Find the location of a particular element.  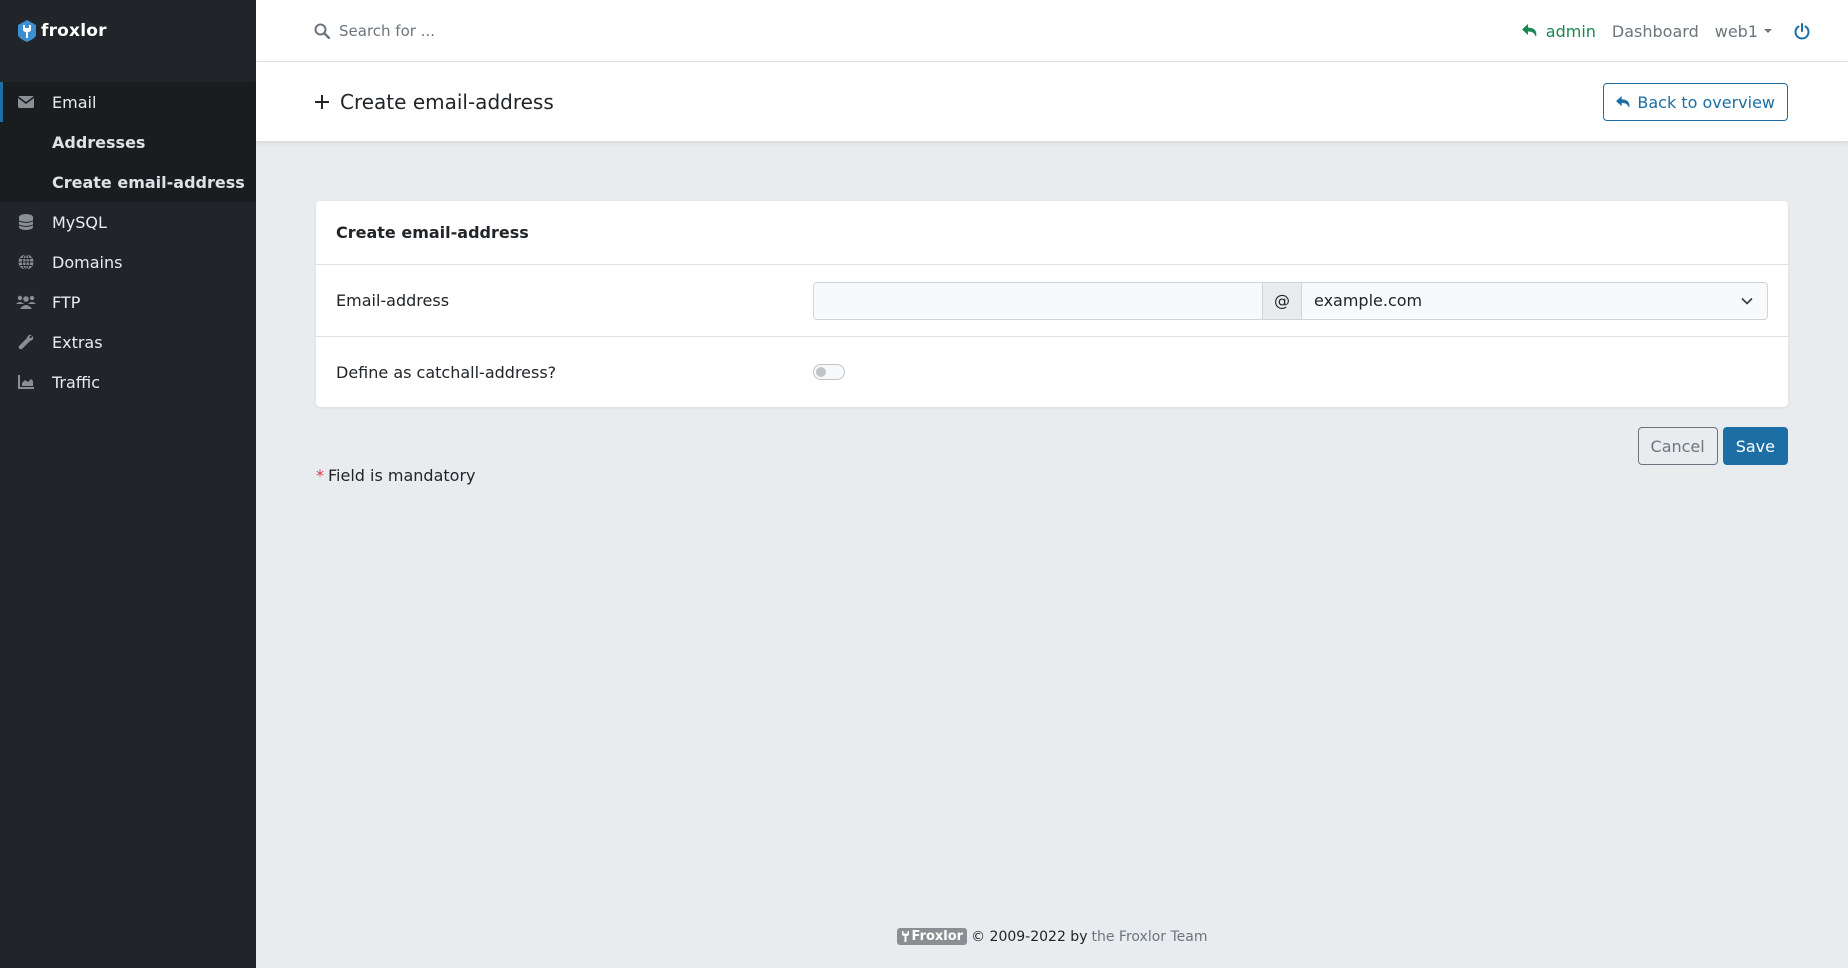

save-button: Save is located at coordinates (1755, 446).